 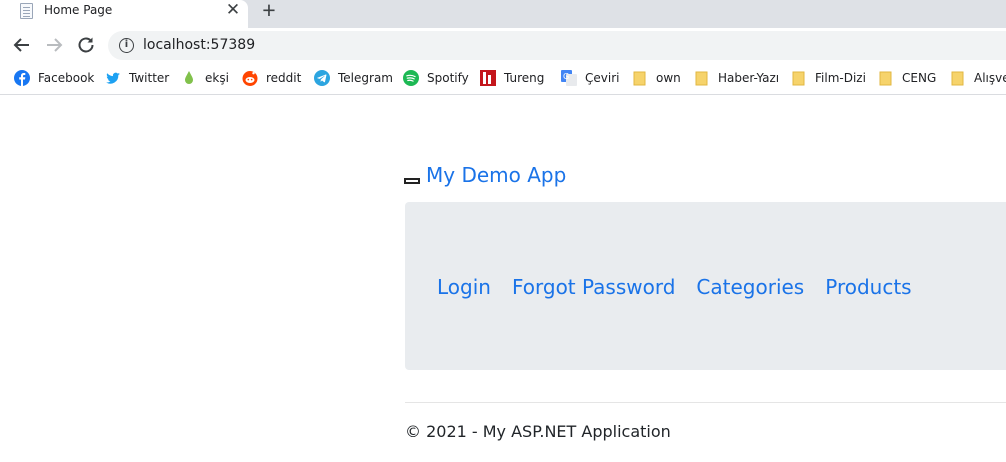 What do you see at coordinates (488, 78) in the screenshot?
I see `tureng-icon` at bounding box center [488, 78].